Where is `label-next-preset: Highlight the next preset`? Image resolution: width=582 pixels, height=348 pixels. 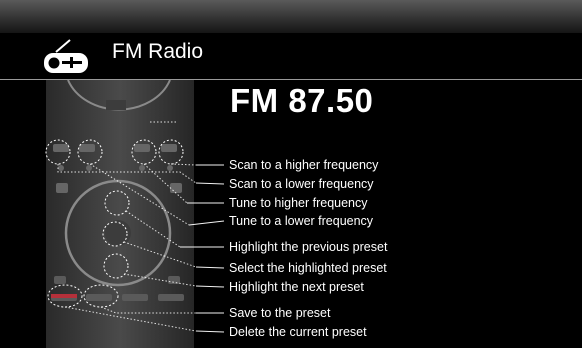
label-next-preset: Highlight the next preset is located at coordinates (296, 287).